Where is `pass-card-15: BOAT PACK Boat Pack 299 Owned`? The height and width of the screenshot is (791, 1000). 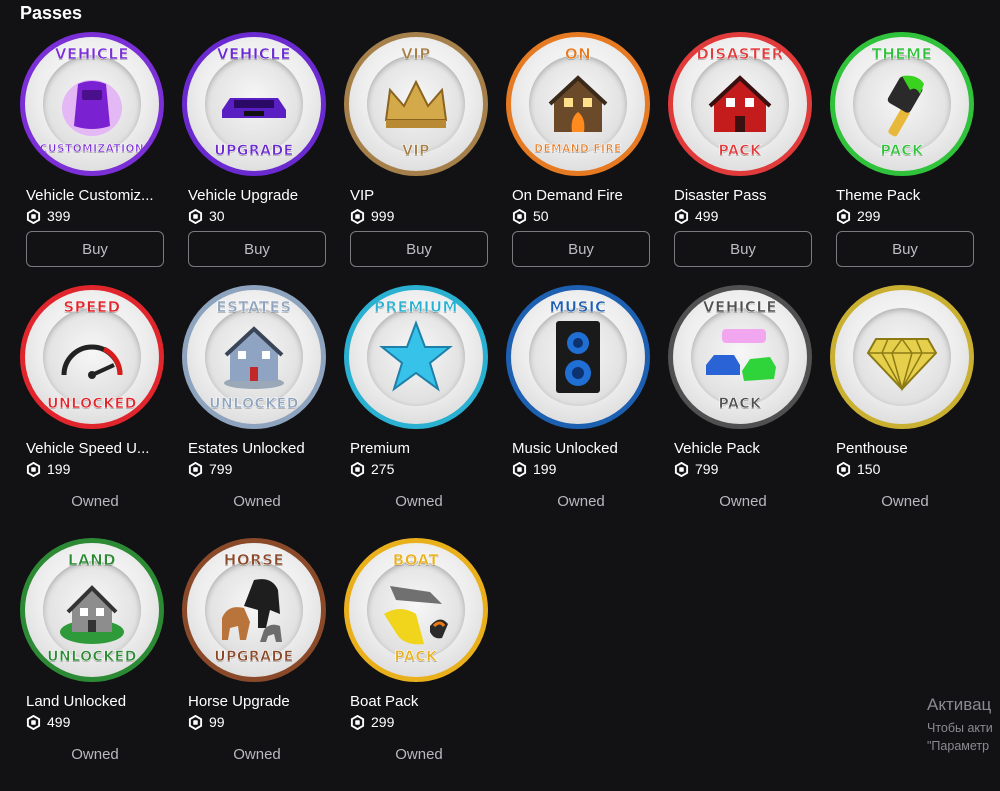
pass-card-15: BOAT PACK Boat Pack 299 Owned is located at coordinates (416, 664).